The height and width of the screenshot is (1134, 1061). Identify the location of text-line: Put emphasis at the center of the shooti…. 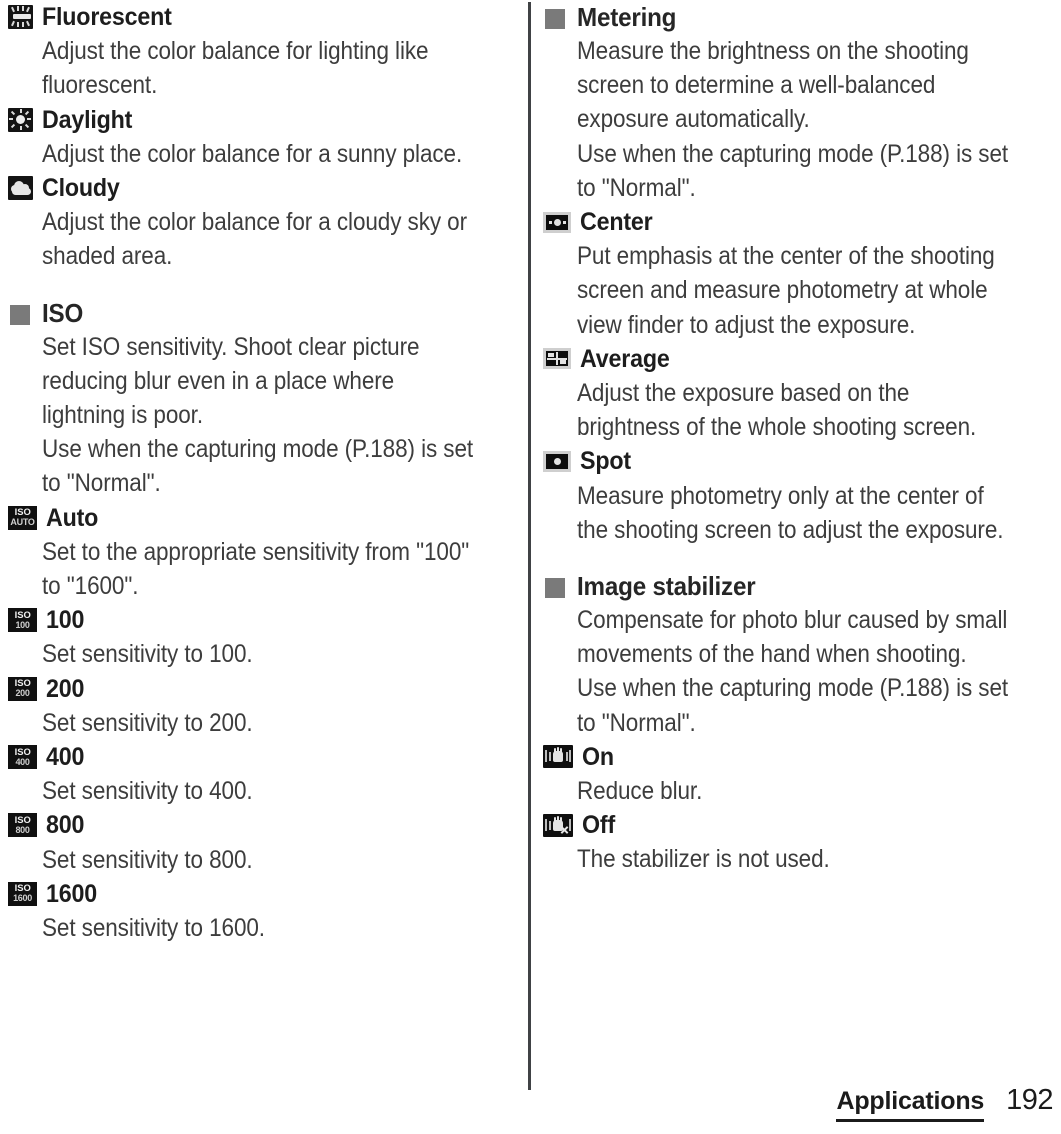
(786, 256).